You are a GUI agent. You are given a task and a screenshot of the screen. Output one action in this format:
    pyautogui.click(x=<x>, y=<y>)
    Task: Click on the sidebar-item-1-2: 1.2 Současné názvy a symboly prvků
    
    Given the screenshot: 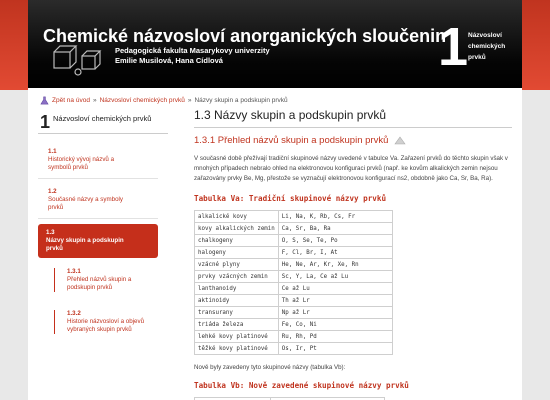 What is the action you would take?
    pyautogui.click(x=103, y=200)
    